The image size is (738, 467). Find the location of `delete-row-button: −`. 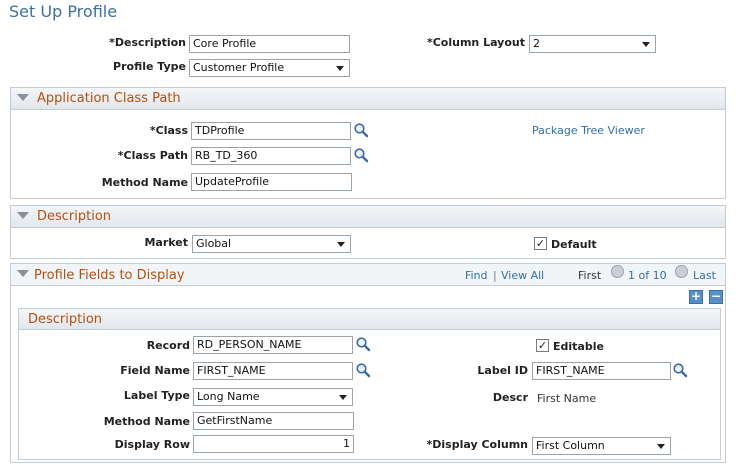

delete-row-button: − is located at coordinates (716, 297).